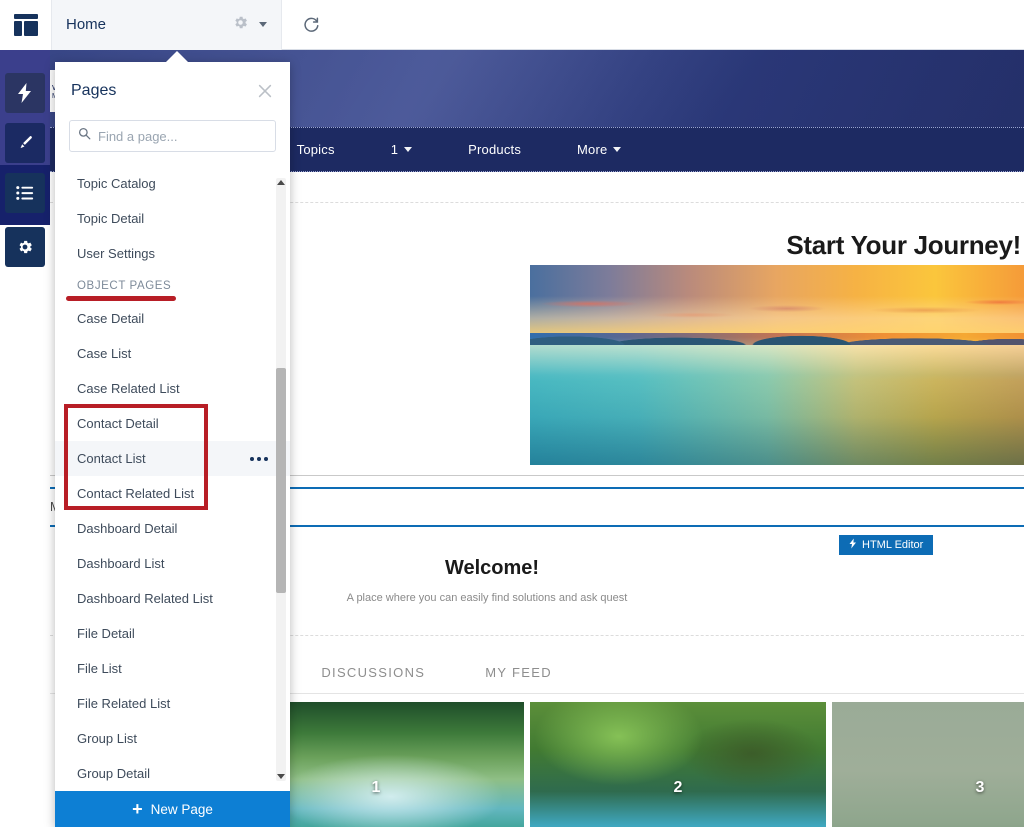 The image size is (1024, 827). I want to click on sidebar-item-label: Contact List, so click(111, 458).